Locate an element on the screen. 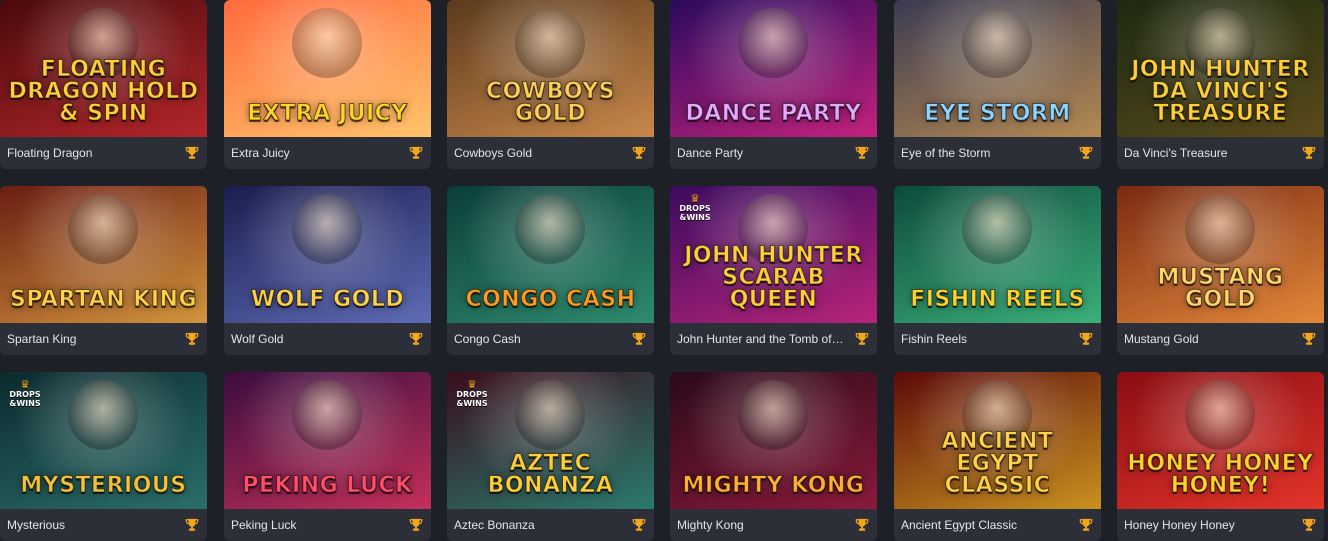 Image resolution: width=1328 pixels, height=541 pixels. game-card: Mustang Gold Mustang Gold is located at coordinates (1220, 270).